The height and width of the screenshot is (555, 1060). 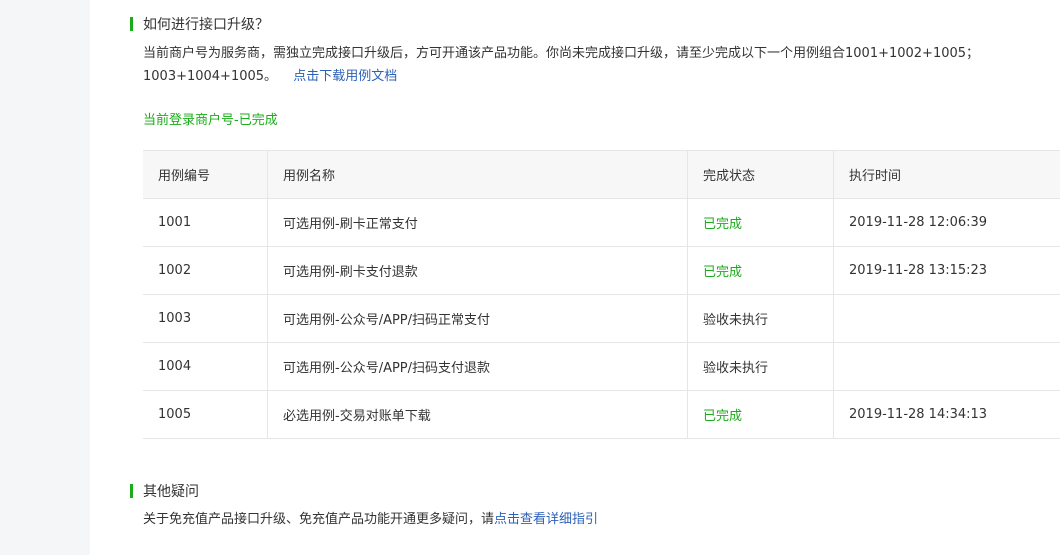 What do you see at coordinates (946, 270) in the screenshot?
I see `case-time: 2019-11-28 13:15:23` at bounding box center [946, 270].